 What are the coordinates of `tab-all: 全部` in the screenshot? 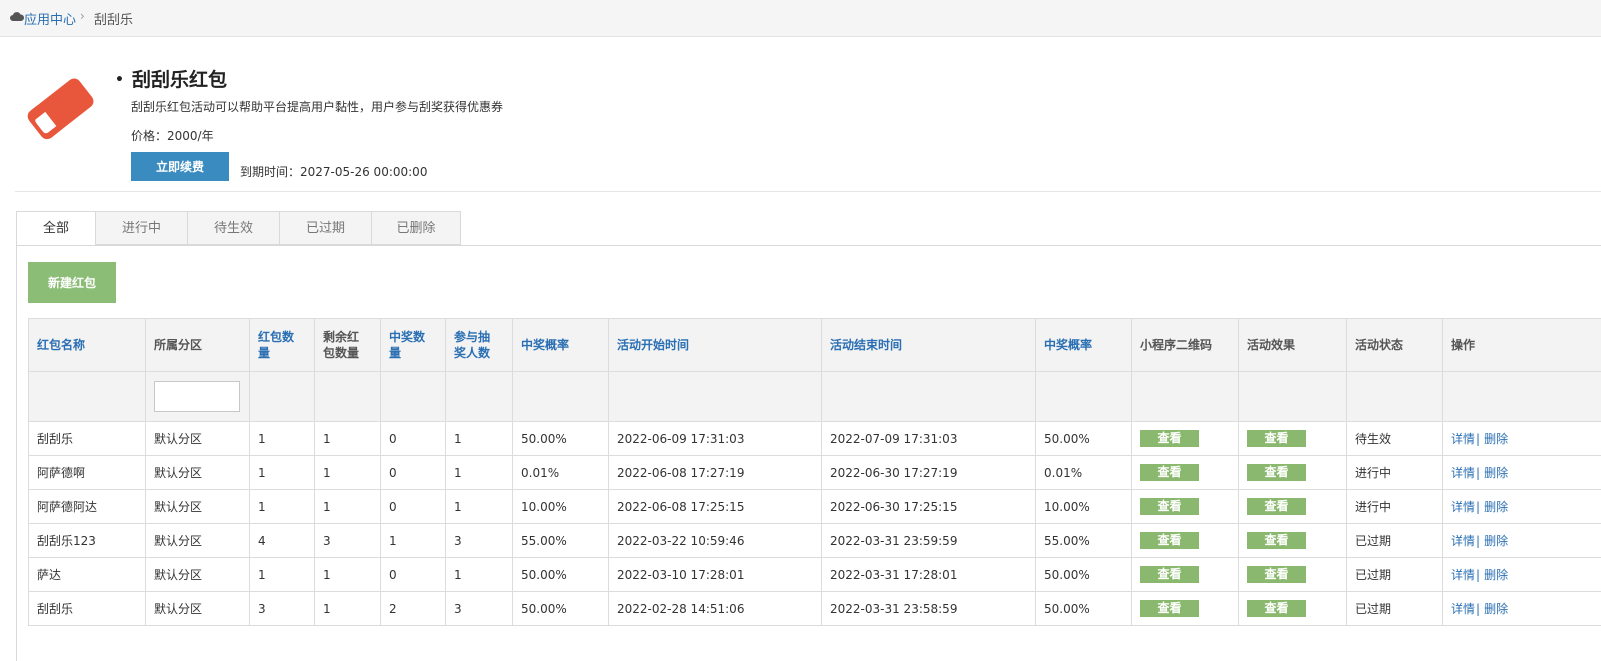 It's located at (56, 228).